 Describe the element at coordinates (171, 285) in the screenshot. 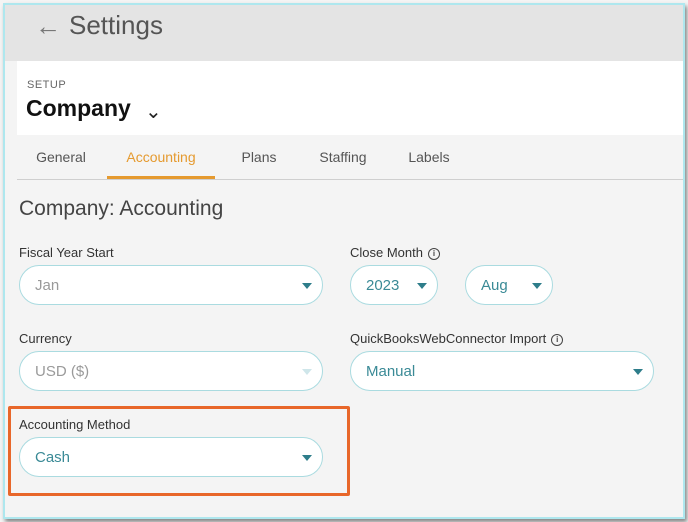

I see `fiscal-year-start-select: Jan` at that location.